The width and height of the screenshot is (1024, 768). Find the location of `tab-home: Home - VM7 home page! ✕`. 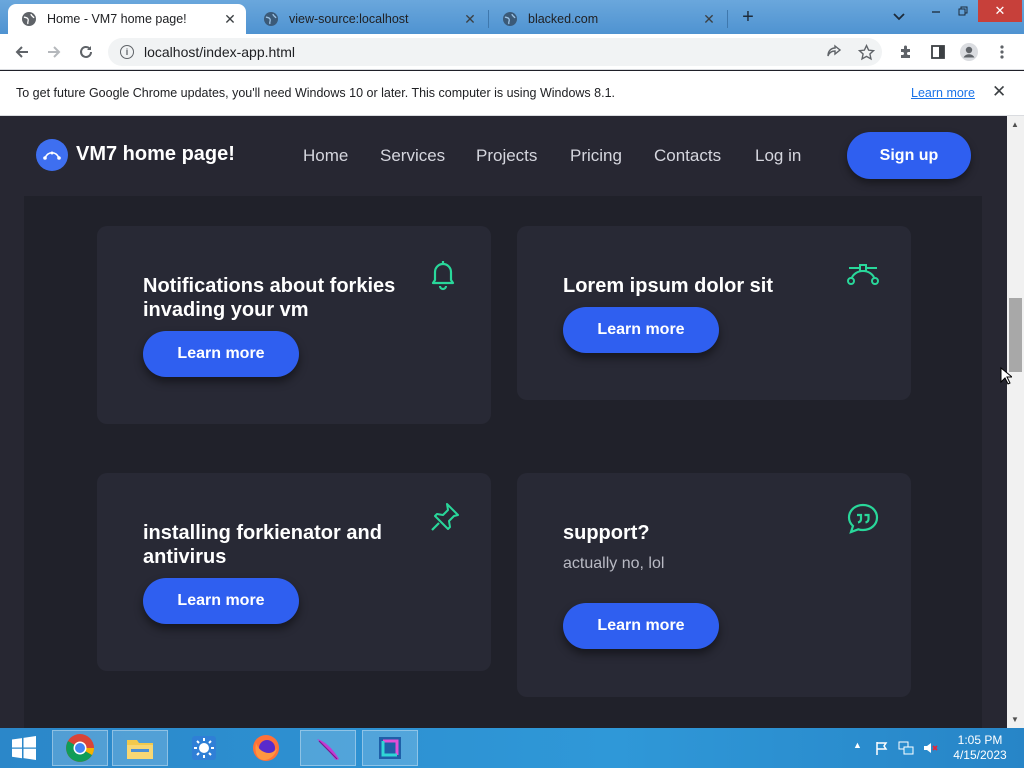

tab-home: Home - VM7 home page! ✕ is located at coordinates (127, 19).